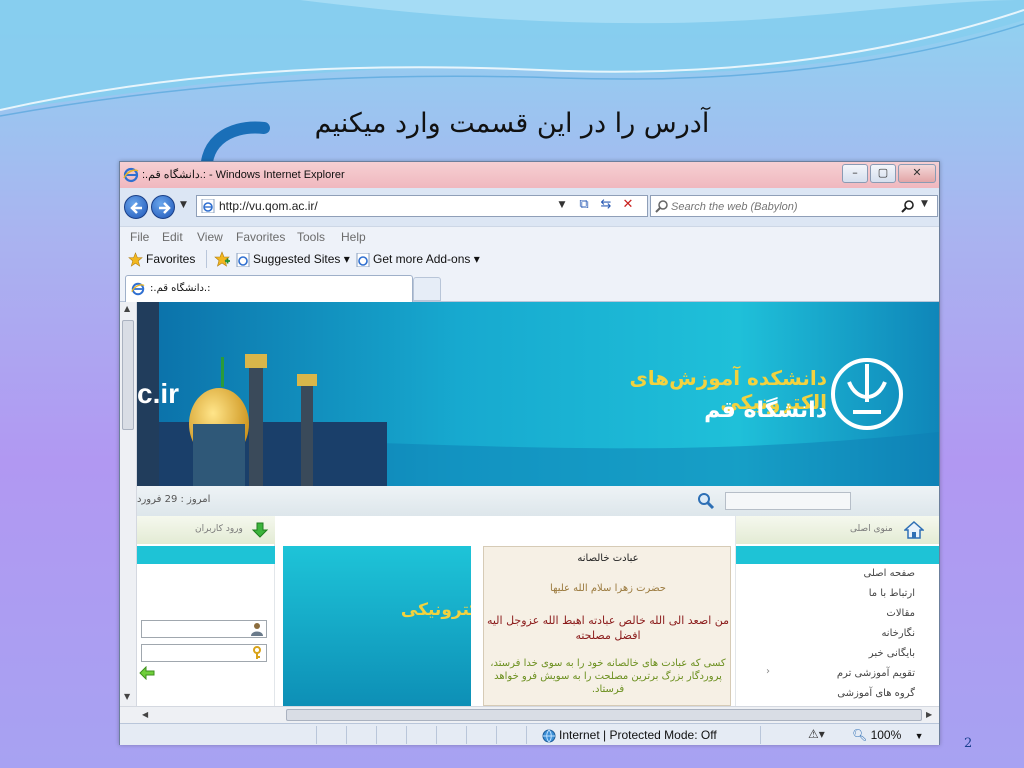 This screenshot has height=768, width=1024. I want to click on login-submit-arrow-icon, so click(147, 673).